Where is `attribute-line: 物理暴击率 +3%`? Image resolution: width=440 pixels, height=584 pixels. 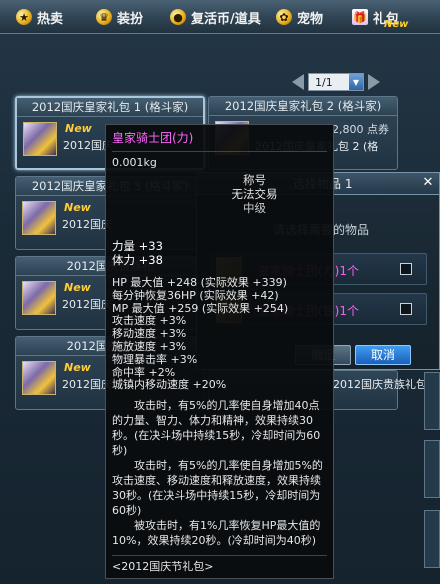 attribute-line: 物理暴击率 +3% is located at coordinates (155, 359).